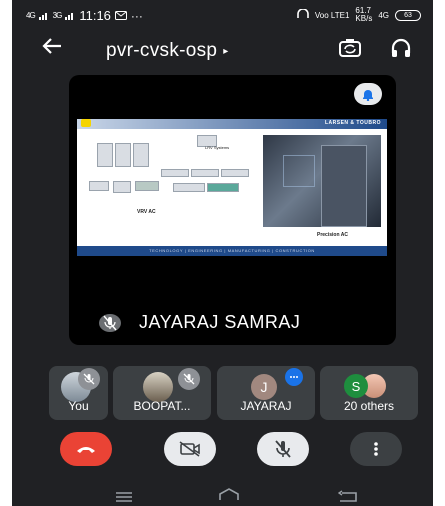  Describe the element at coordinates (217, 147) in the screenshot. I see `slide-label-small: LRV Systems` at that location.